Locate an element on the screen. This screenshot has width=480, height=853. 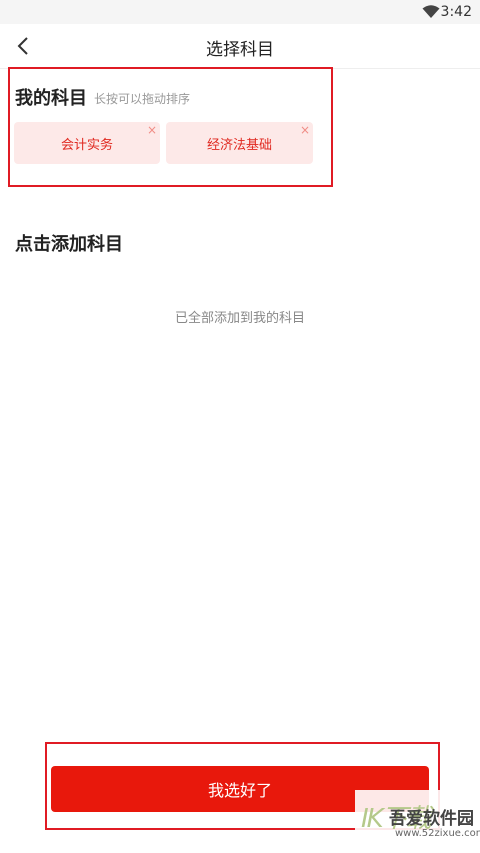
my-subjects-title: 我的科目 is located at coordinates (51, 98).